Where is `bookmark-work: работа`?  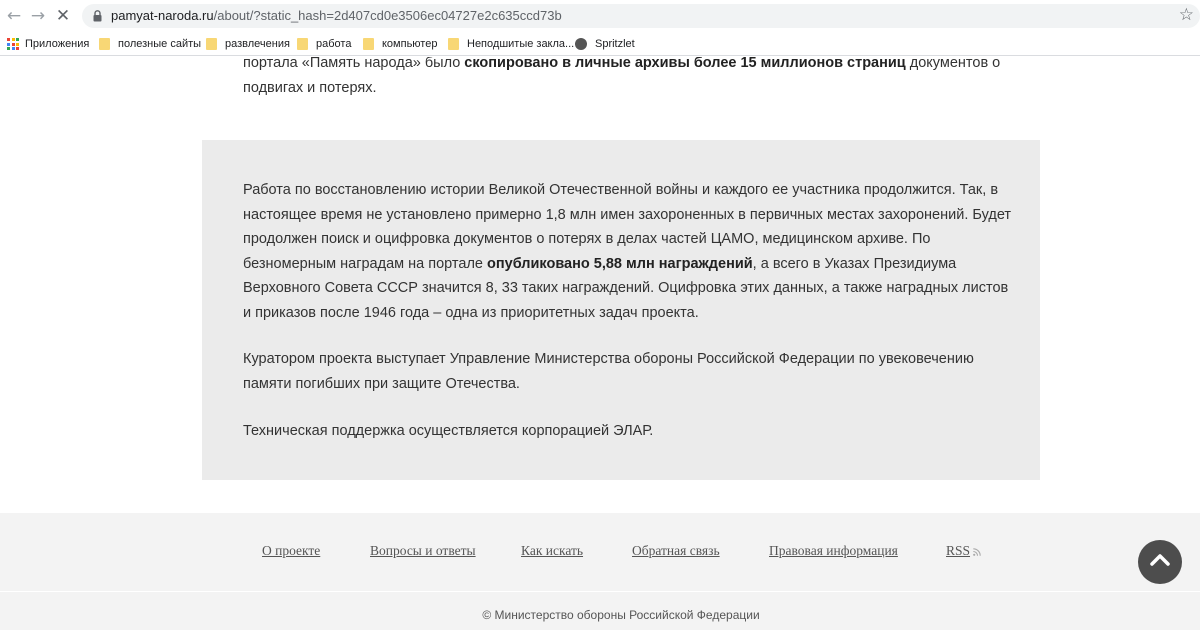
bookmark-work: работа is located at coordinates (324, 44).